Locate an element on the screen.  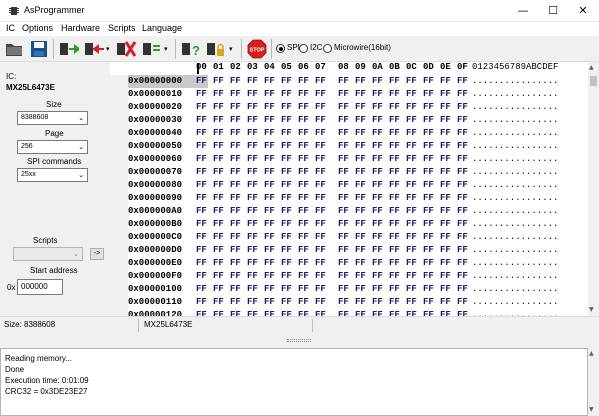
open-folder-icon is located at coordinates (14, 49).